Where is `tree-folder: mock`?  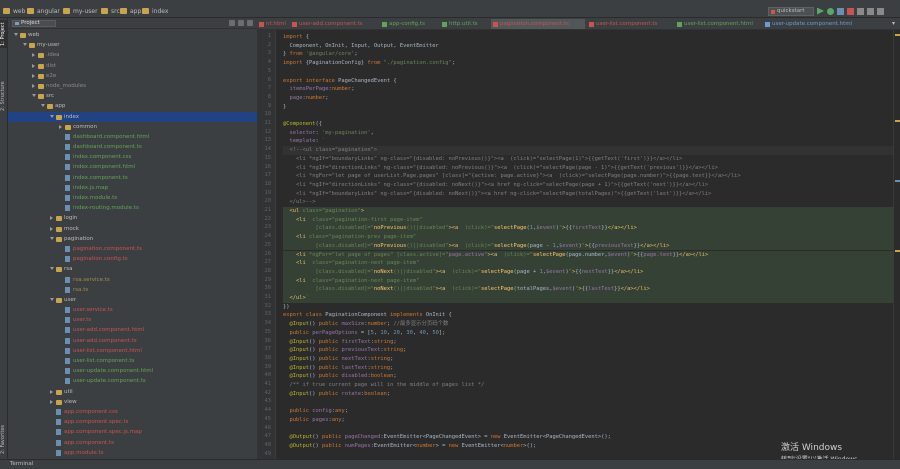 tree-folder: mock is located at coordinates (132, 229).